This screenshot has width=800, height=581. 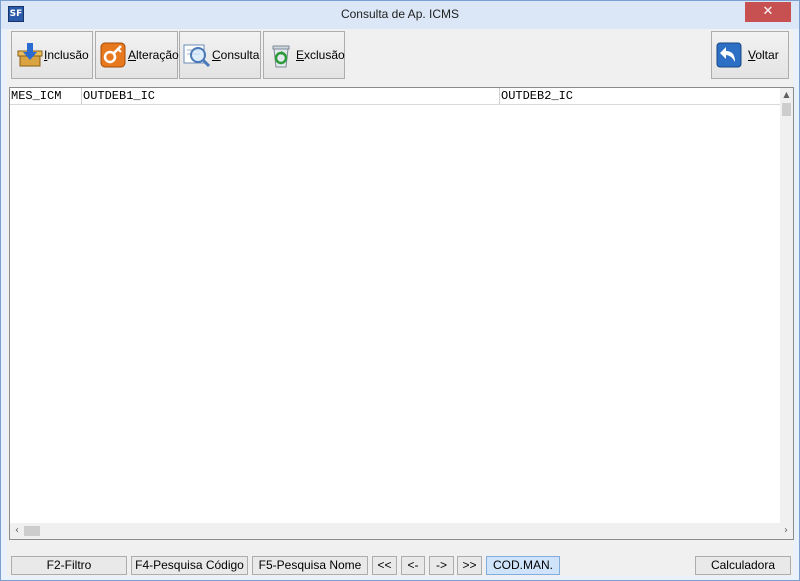 What do you see at coordinates (32, 531) in the screenshot?
I see `horizontal-scroll-thumb` at bounding box center [32, 531].